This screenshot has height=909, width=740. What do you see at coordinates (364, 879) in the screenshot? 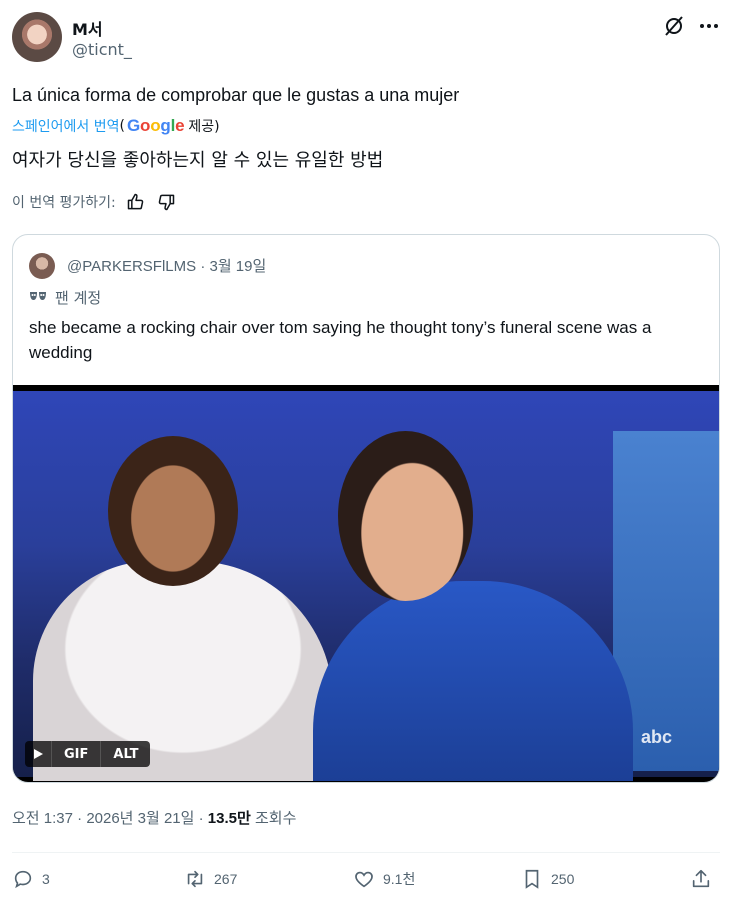
I see `like-icon` at bounding box center [364, 879].